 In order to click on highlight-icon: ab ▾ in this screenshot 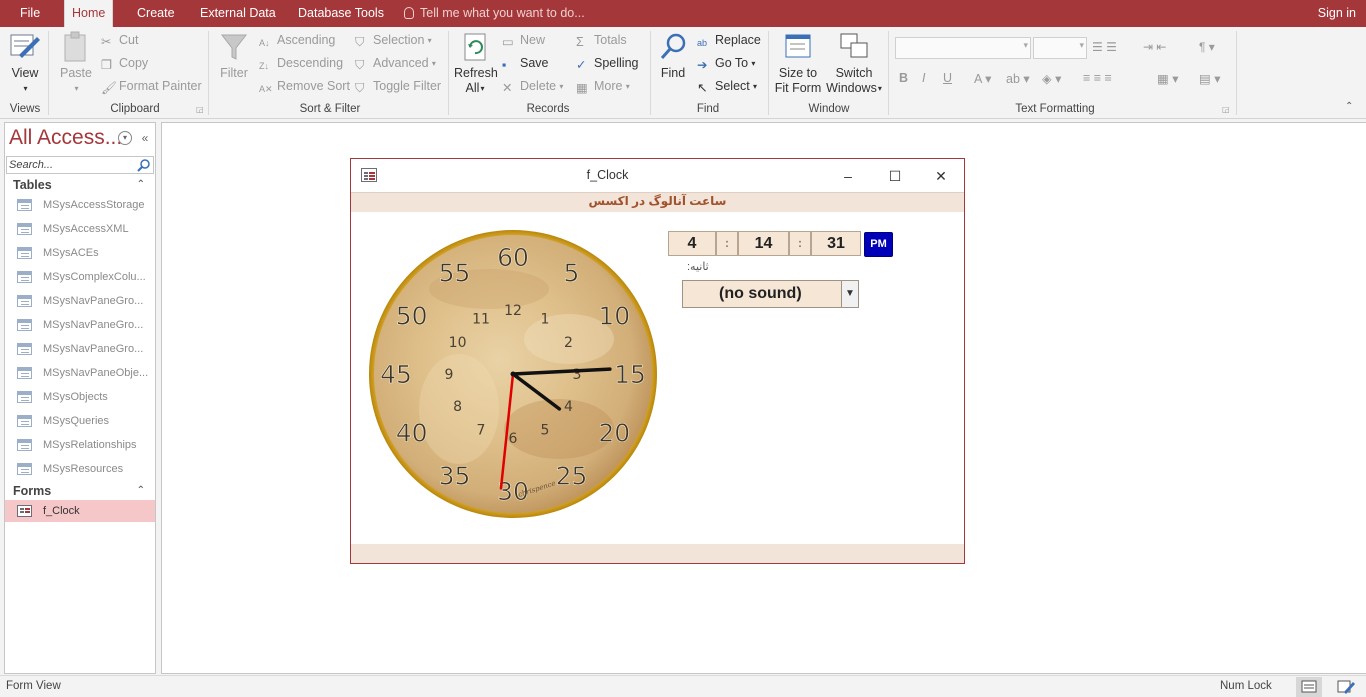, I will do `click(1018, 78)`.